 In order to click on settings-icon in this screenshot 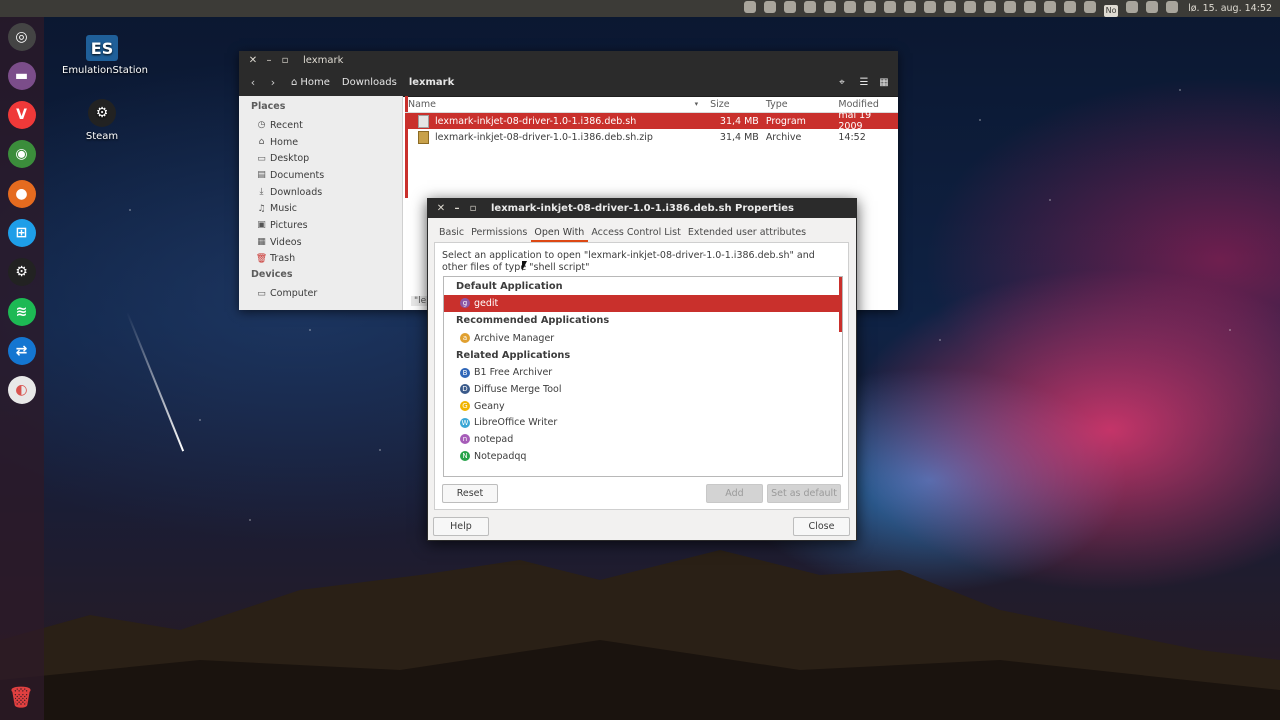, I will do `click(1050, 6)`.